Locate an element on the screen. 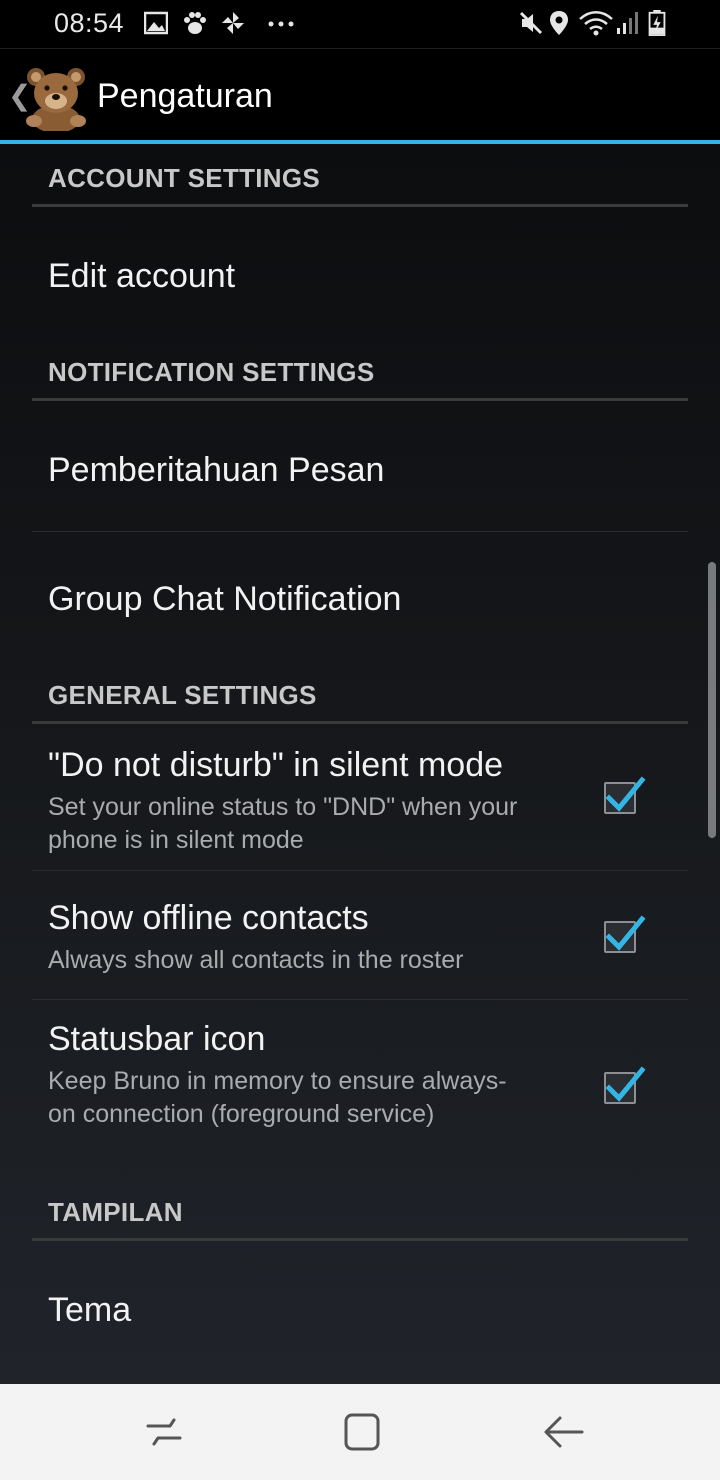 This screenshot has width=720, height=1480. home-icon is located at coordinates (362, 1432).